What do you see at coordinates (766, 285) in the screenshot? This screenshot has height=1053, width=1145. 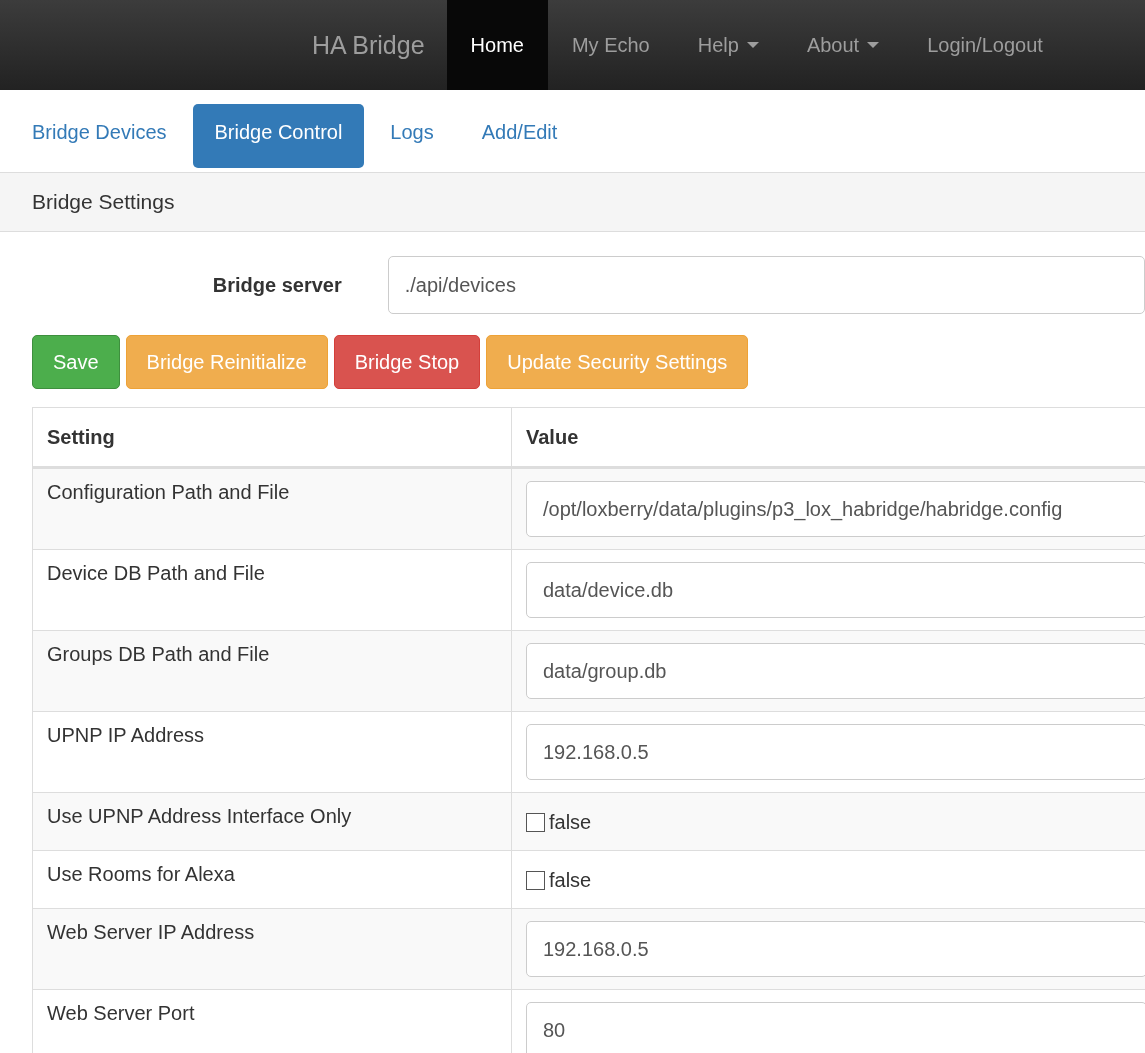 I see `server-input: ./api/devices` at bounding box center [766, 285].